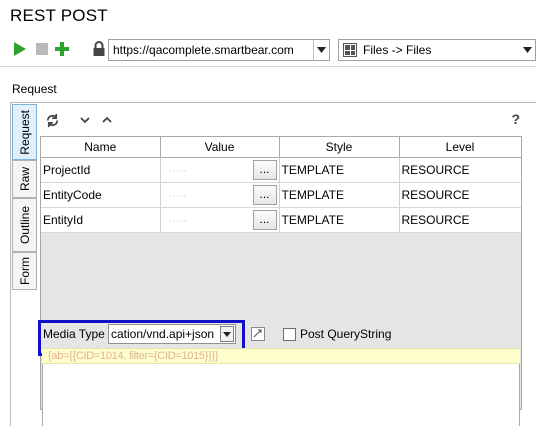 The image size is (536, 426). I want to click on request-panel-label: Request, so click(34, 89).